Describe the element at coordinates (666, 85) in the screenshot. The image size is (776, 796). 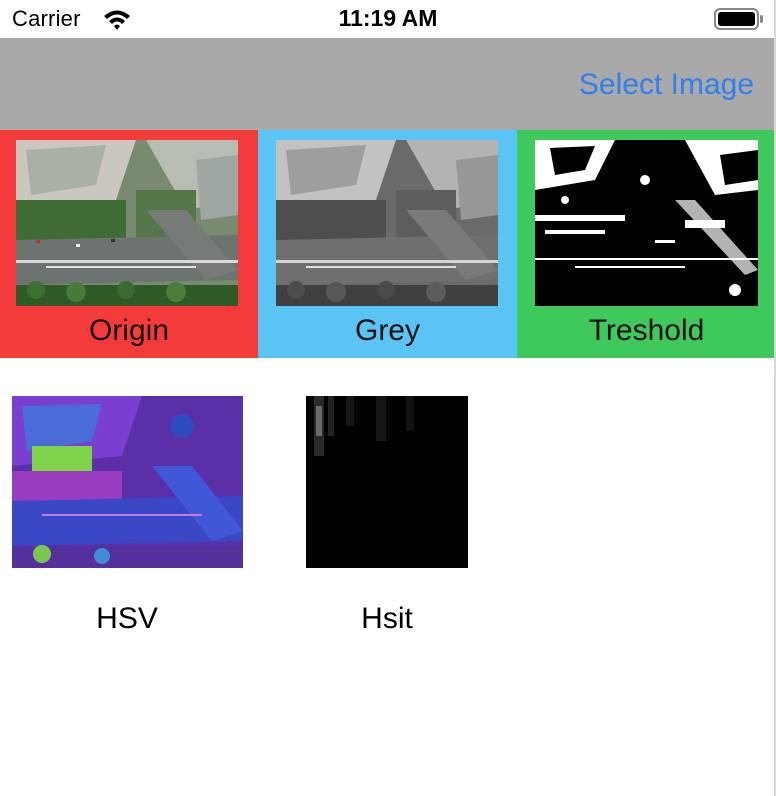
I see `select-image-button: Select Image` at that location.